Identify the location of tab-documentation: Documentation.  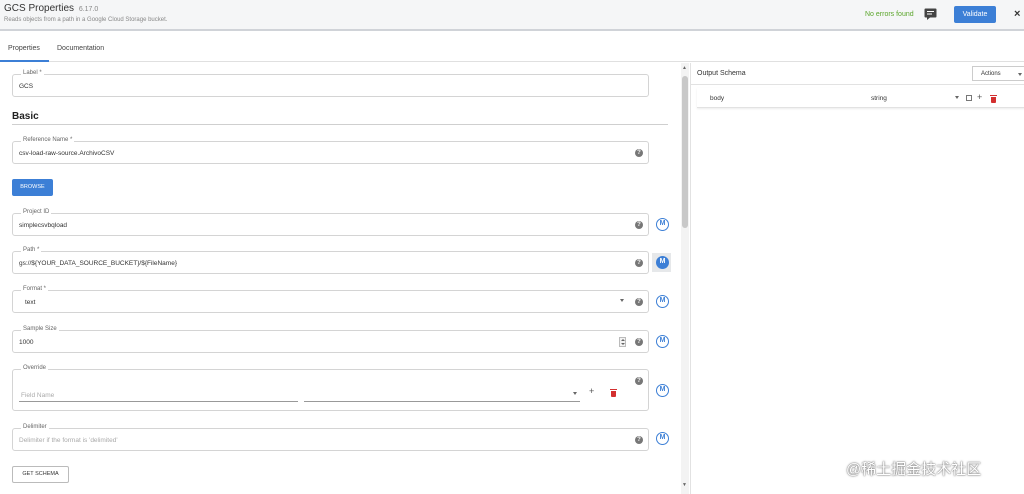
(80, 48).